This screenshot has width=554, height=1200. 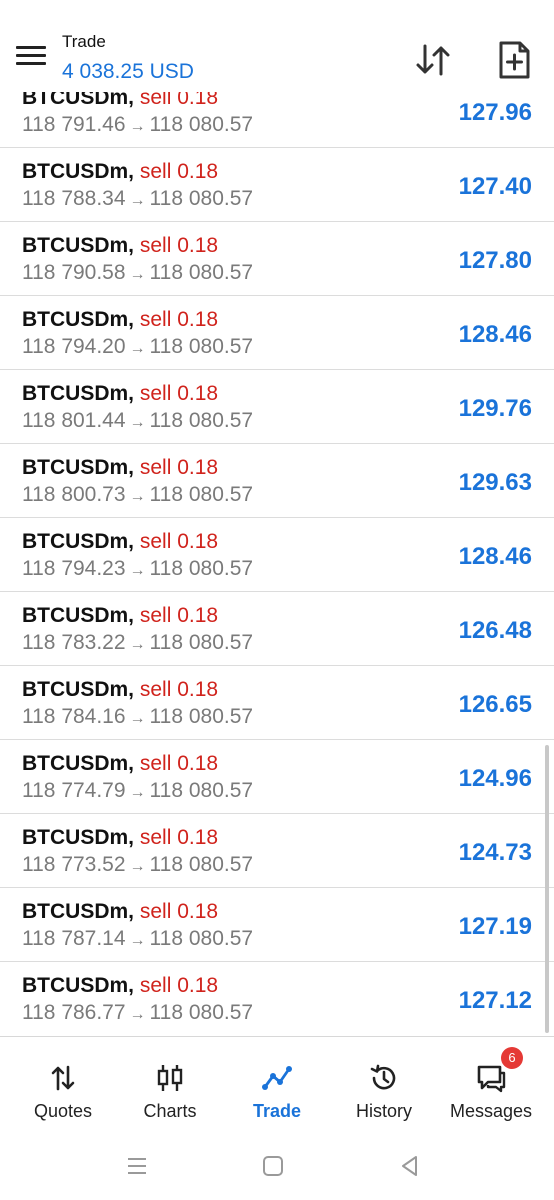 I want to click on menu-icon, so click(x=31, y=57).